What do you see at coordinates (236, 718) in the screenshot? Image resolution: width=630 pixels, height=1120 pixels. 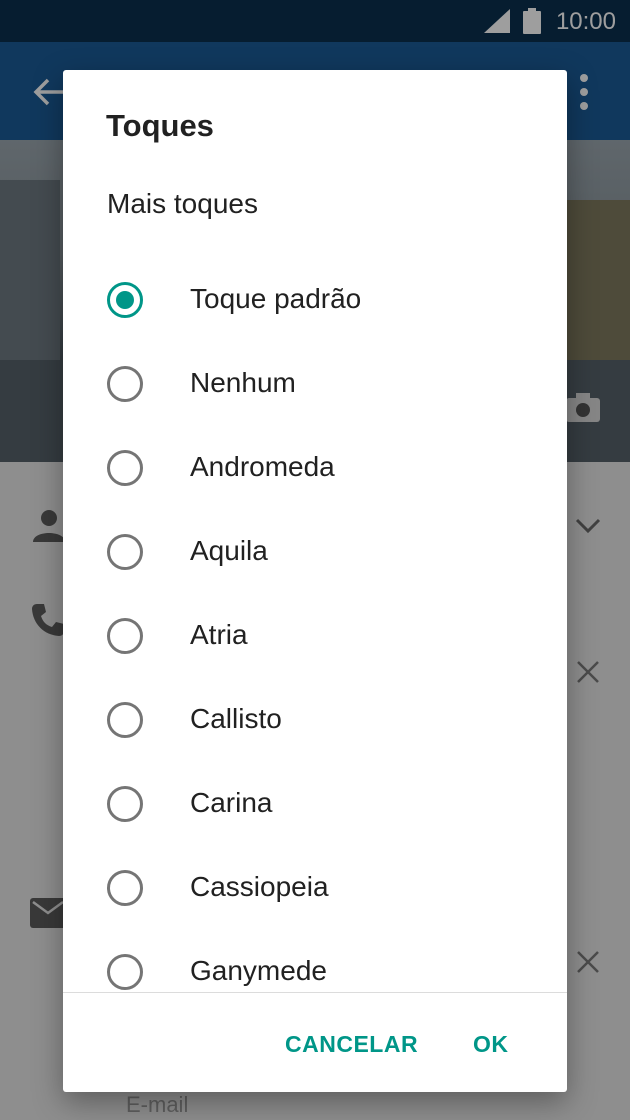 I see `ringtone-option-label: Callisto` at bounding box center [236, 718].